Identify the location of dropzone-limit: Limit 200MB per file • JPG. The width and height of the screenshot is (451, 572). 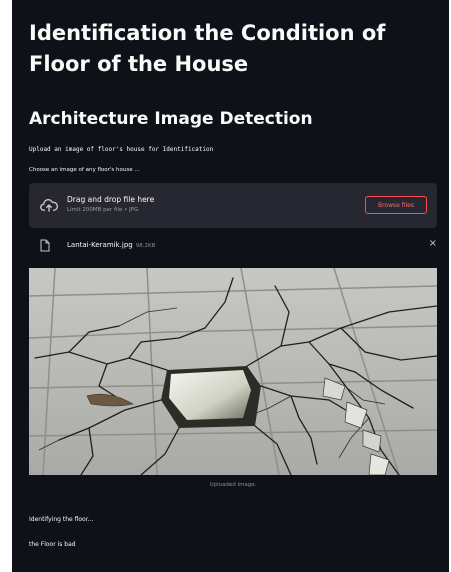
(103, 210).